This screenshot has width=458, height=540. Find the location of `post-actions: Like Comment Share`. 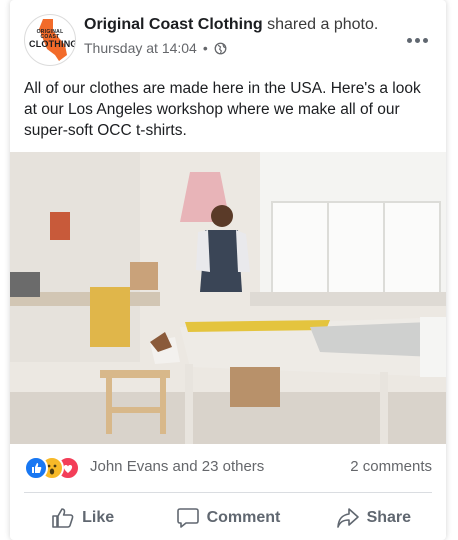

post-actions: Like Comment Share is located at coordinates (228, 518).